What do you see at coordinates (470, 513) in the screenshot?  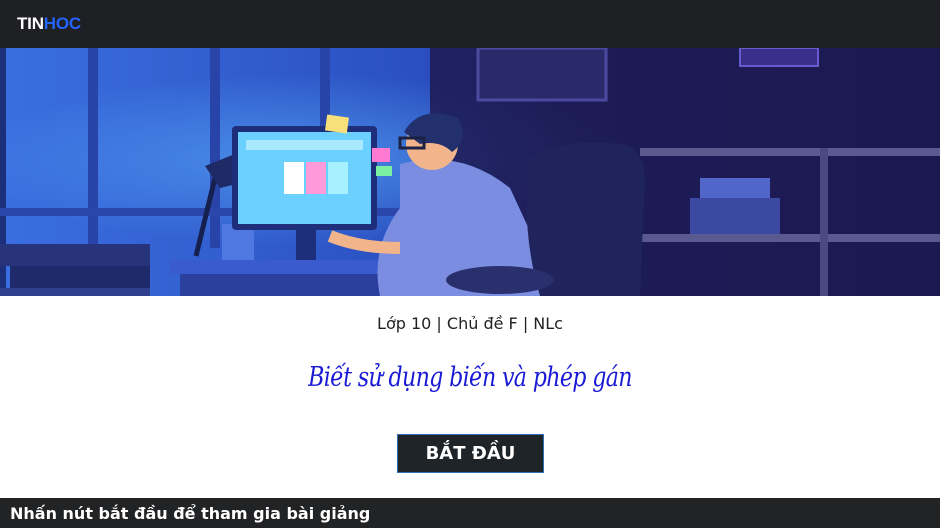 I see `footer-bar: Nhấn nút bắt đầu để tham gia bài giảng` at bounding box center [470, 513].